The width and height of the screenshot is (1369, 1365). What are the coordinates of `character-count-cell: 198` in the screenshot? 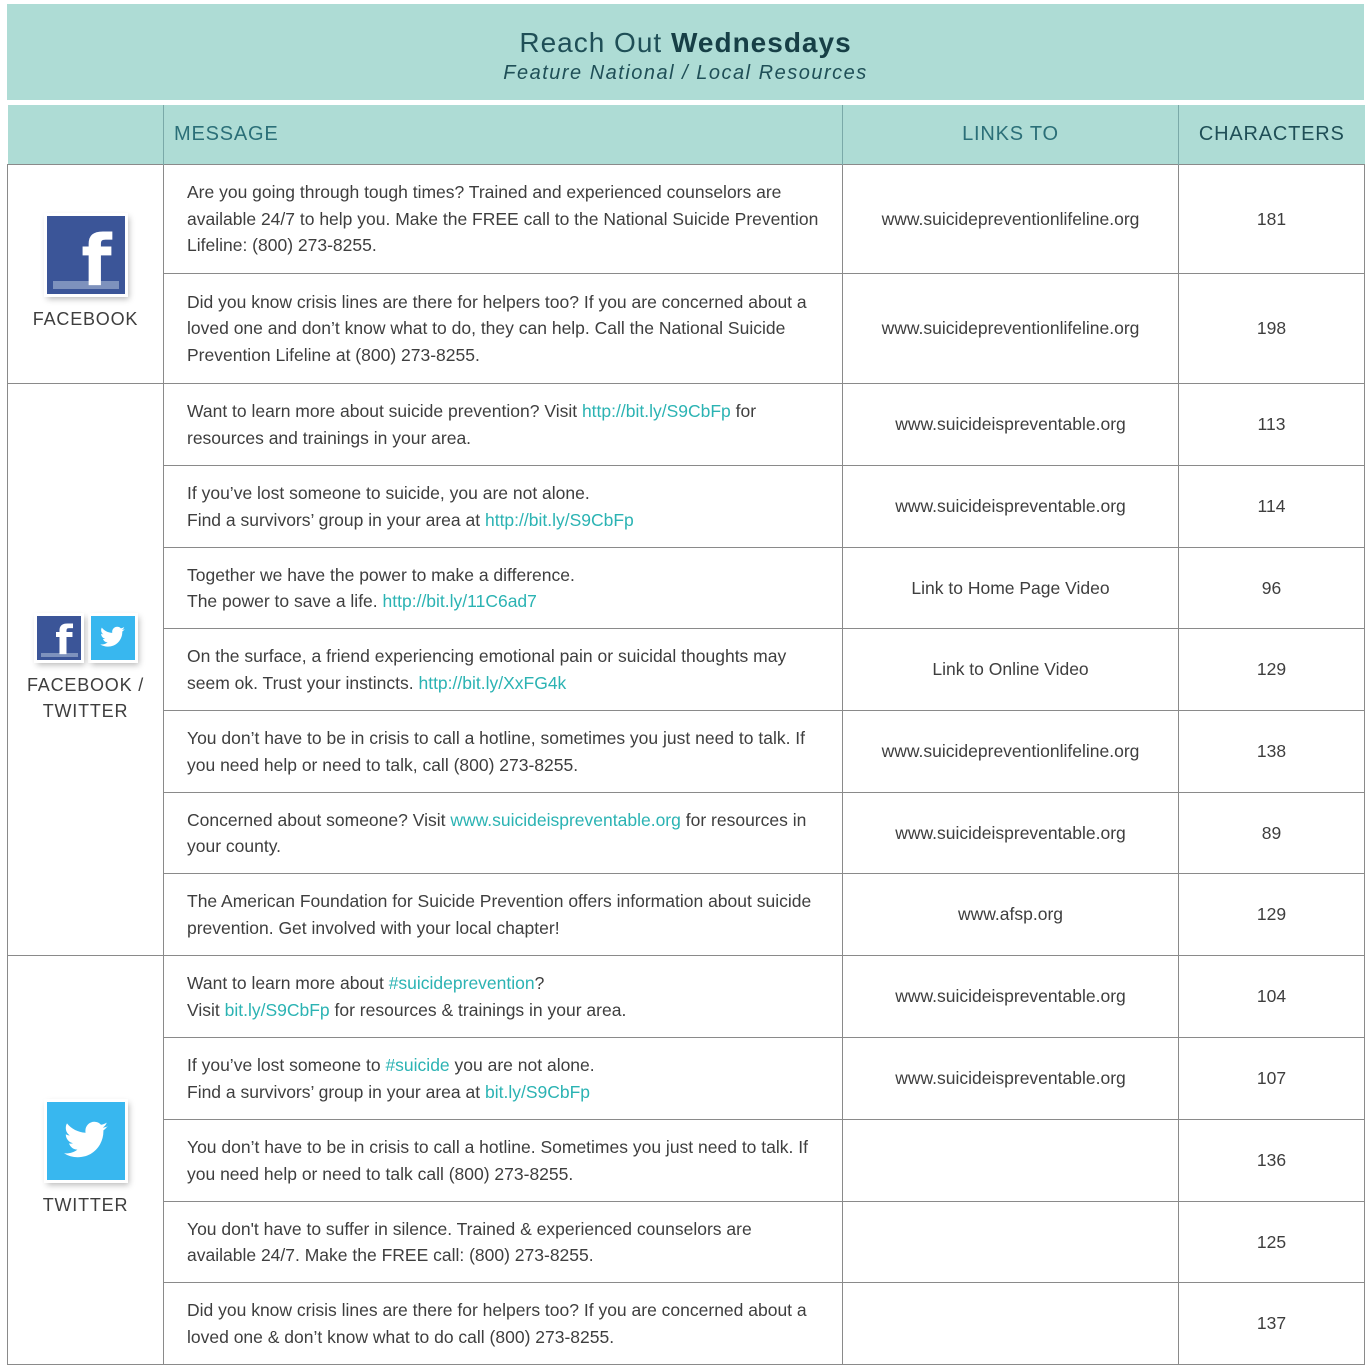 It's located at (1271, 328).